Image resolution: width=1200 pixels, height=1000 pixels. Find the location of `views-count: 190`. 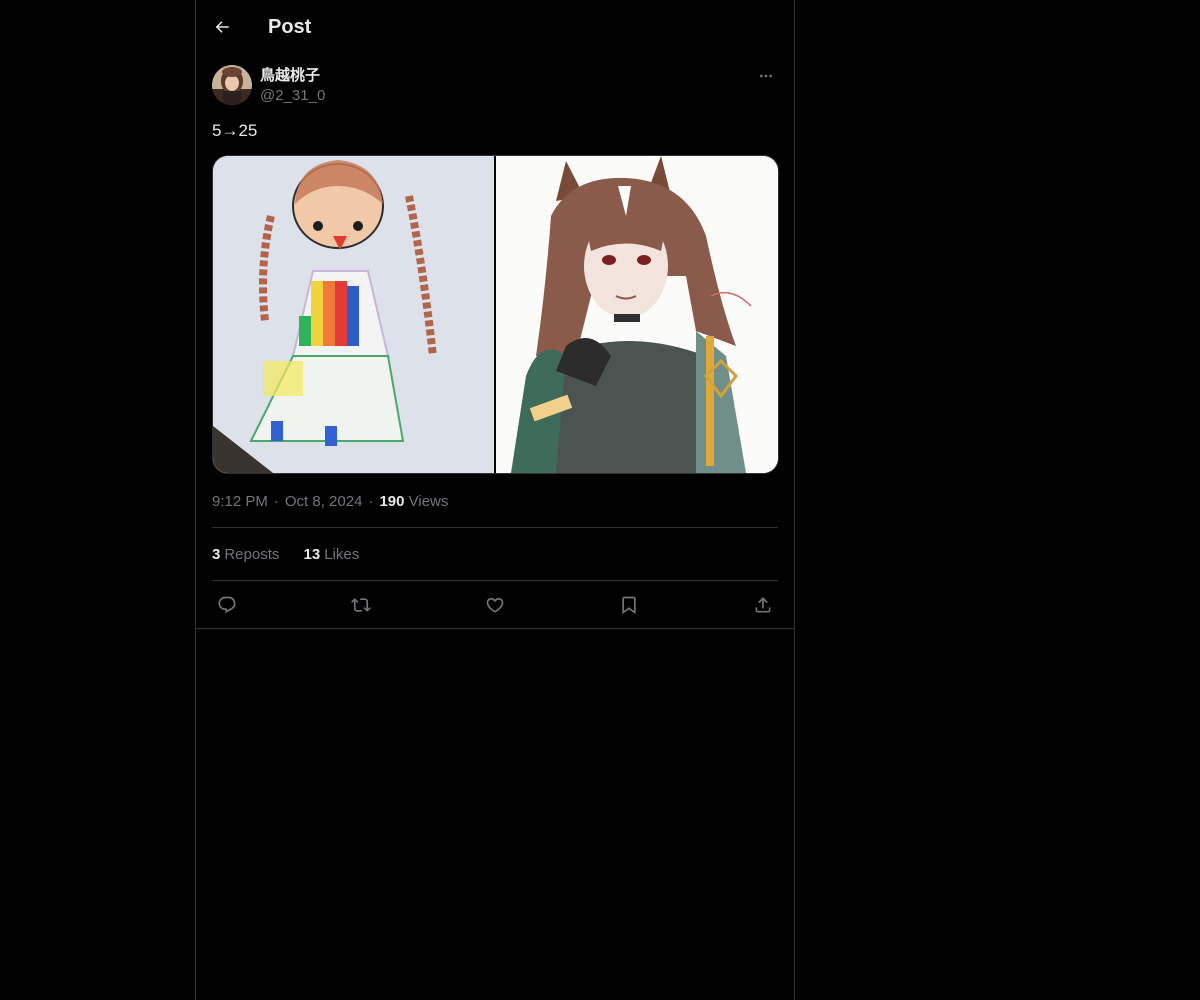

views-count: 190 is located at coordinates (392, 501).